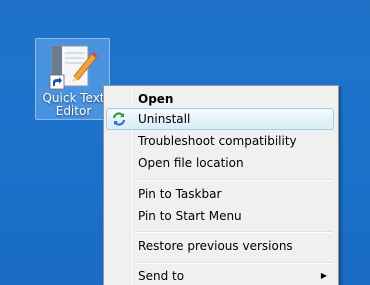  I want to click on submenu-arrow-icon: ▶, so click(323, 275).